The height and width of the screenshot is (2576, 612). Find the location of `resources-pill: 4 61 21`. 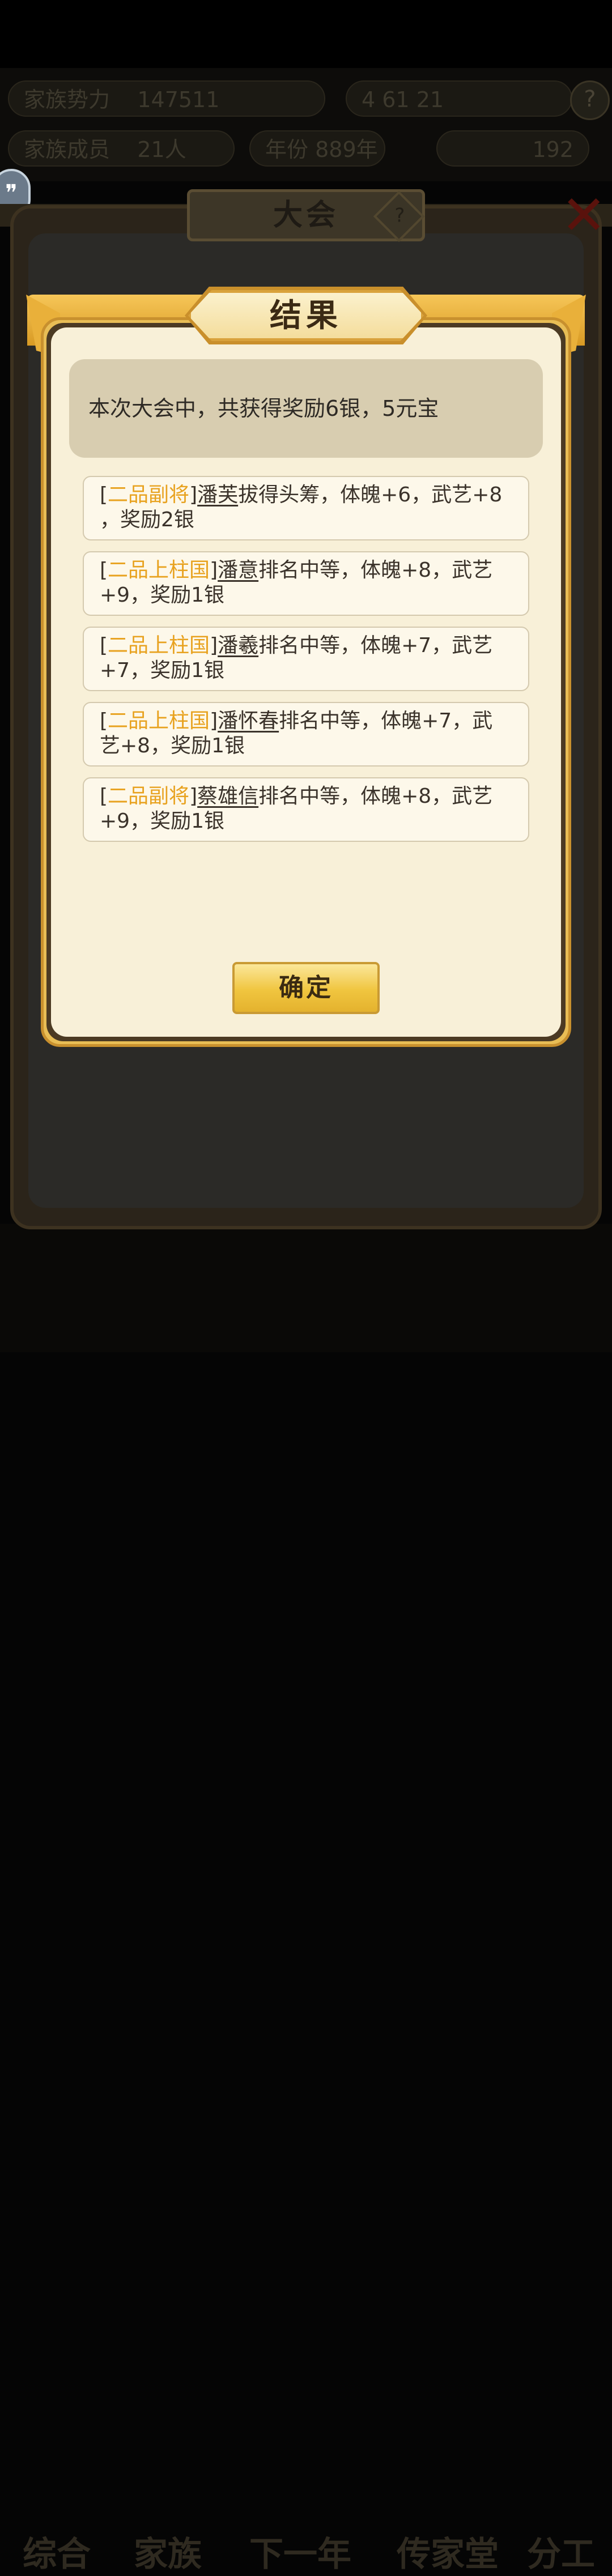

resources-pill: 4 61 21 is located at coordinates (459, 99).